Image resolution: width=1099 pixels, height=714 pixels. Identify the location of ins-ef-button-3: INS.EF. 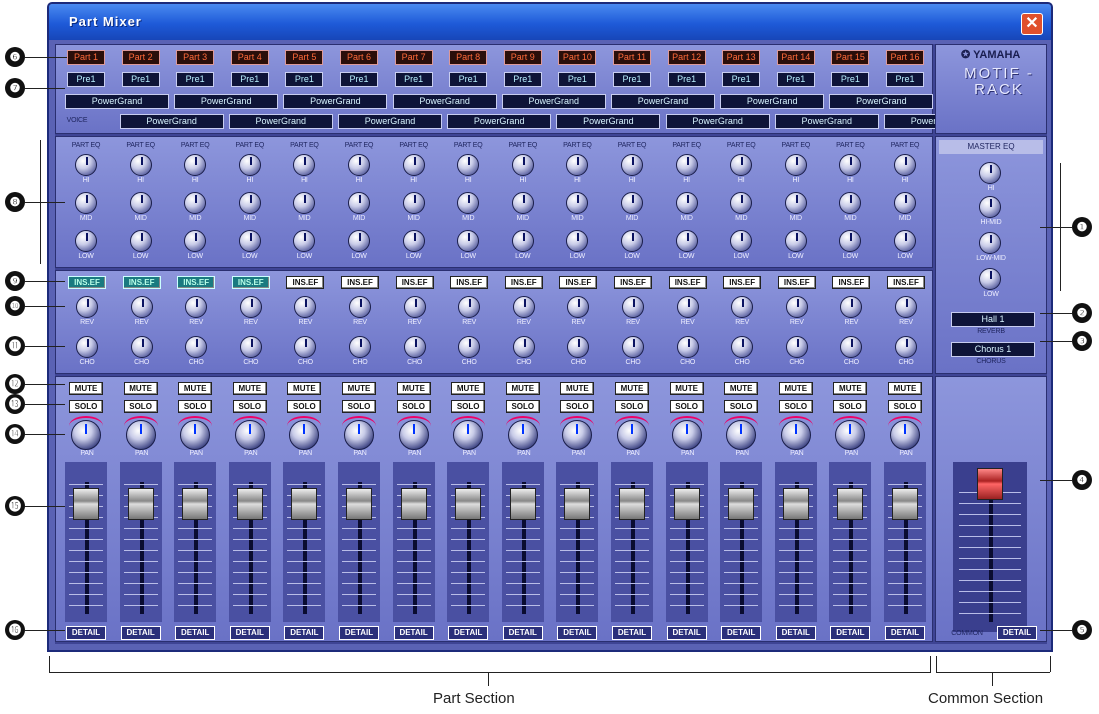
(196, 282).